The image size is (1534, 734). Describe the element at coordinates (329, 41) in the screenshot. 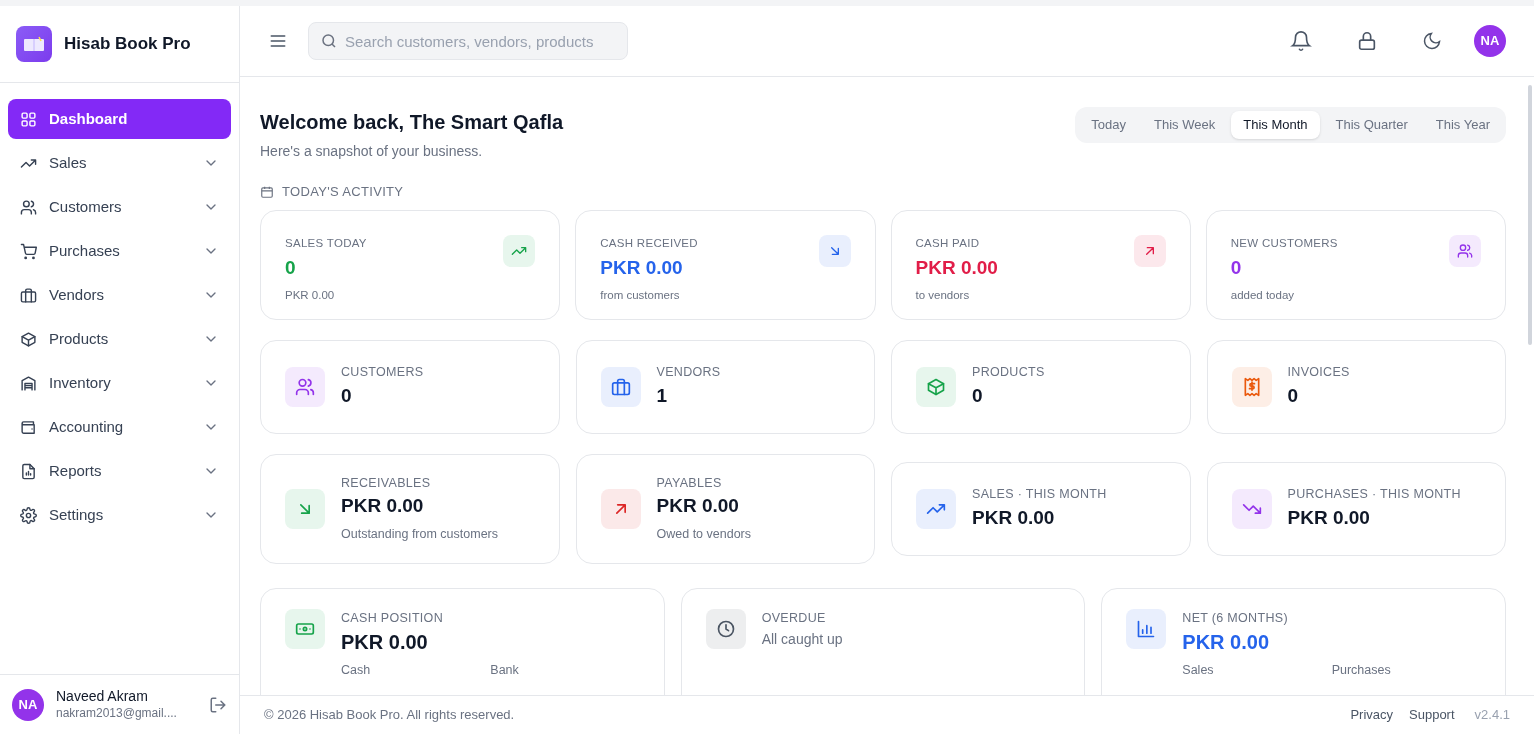

I see `search-icon` at that location.